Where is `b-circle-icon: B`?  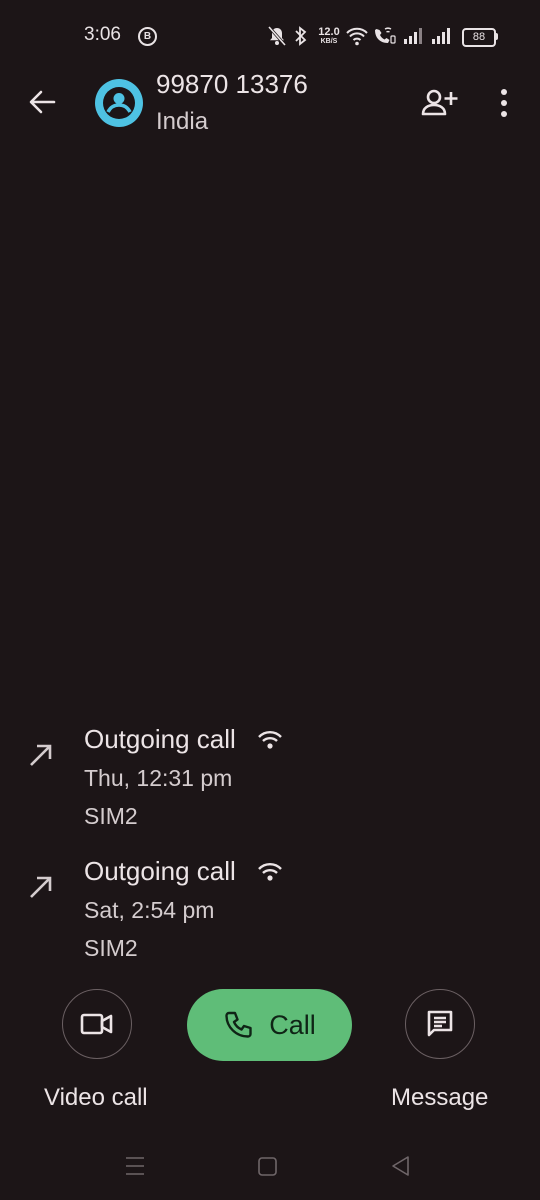
b-circle-icon: B is located at coordinates (147, 36).